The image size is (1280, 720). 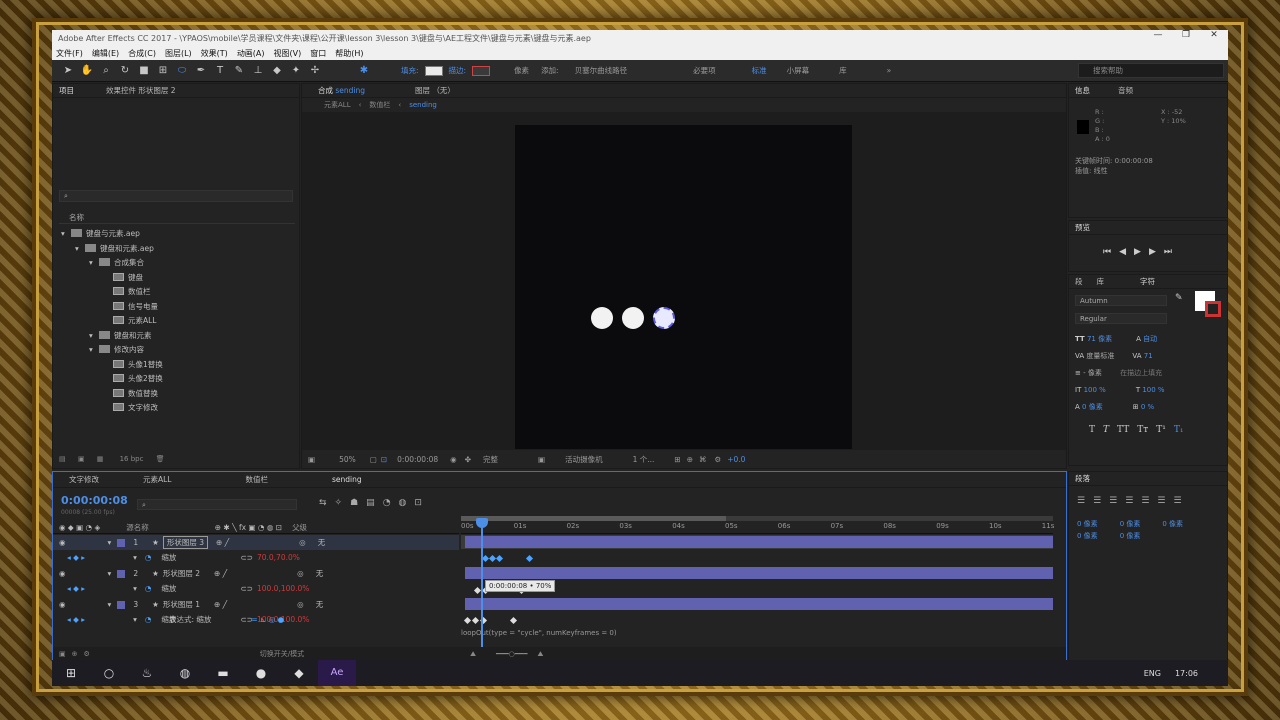 I want to click on layer-name: 形状图层 1, so click(x=181, y=604).